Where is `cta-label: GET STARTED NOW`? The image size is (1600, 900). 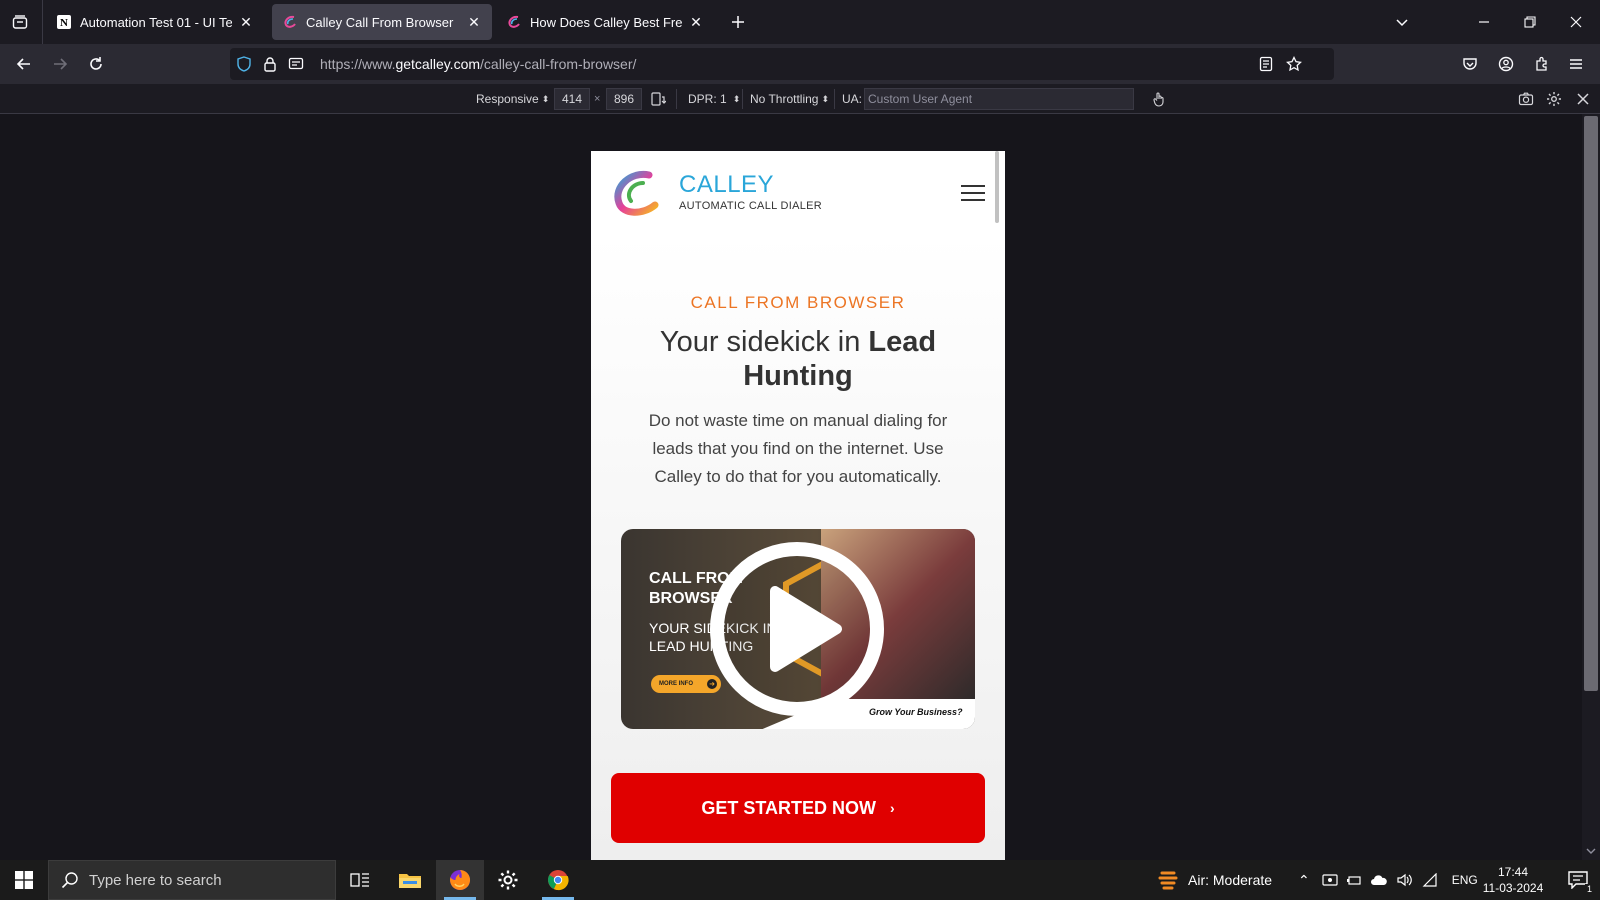
cta-label: GET STARTED NOW is located at coordinates (788, 807).